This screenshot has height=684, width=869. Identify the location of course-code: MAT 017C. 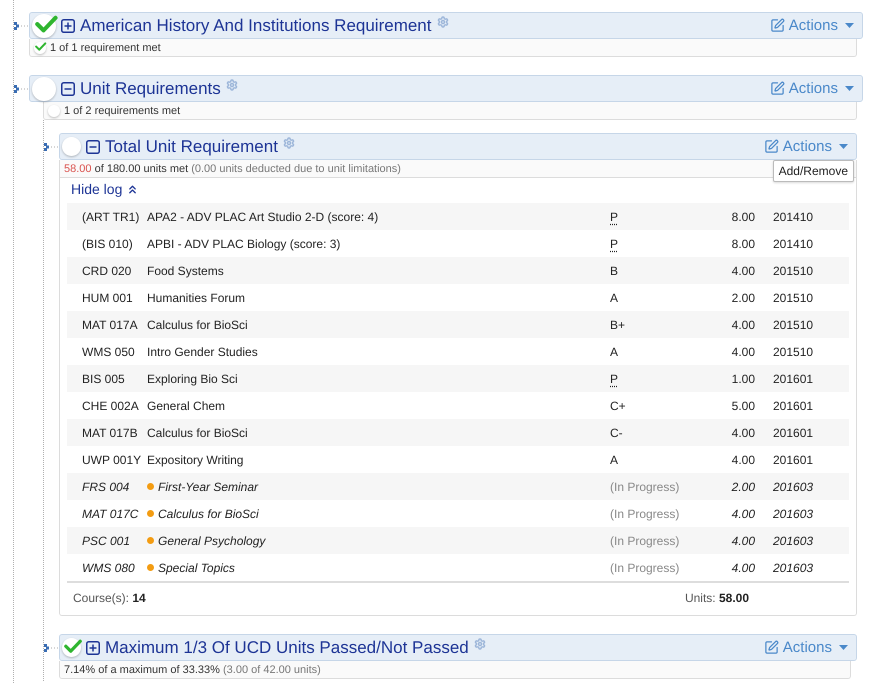
(110, 513).